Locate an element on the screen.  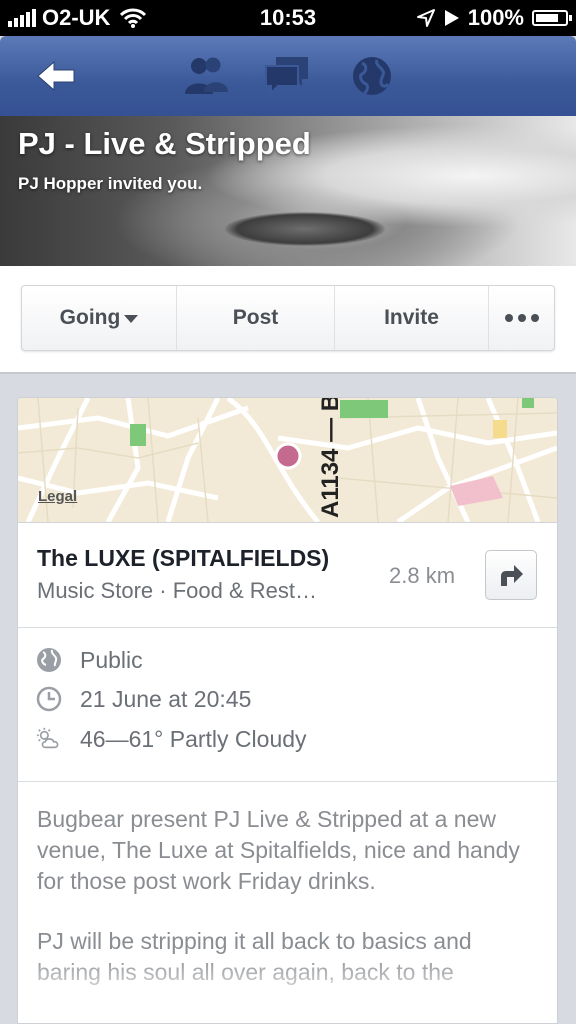
privacy-text: Public is located at coordinates (111, 659).